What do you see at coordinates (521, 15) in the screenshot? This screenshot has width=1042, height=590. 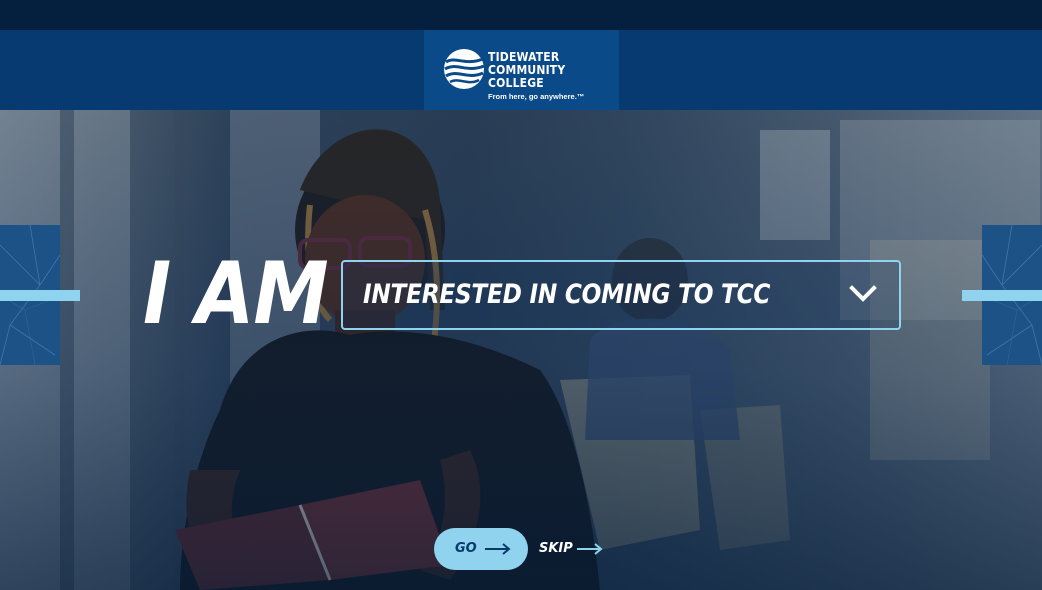 I see `top-bar` at bounding box center [521, 15].